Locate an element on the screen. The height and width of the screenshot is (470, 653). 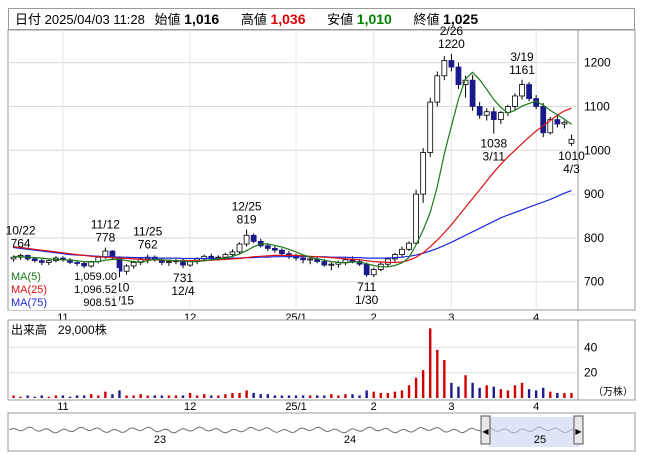
annotation-value: 764 is located at coordinates (21, 244).